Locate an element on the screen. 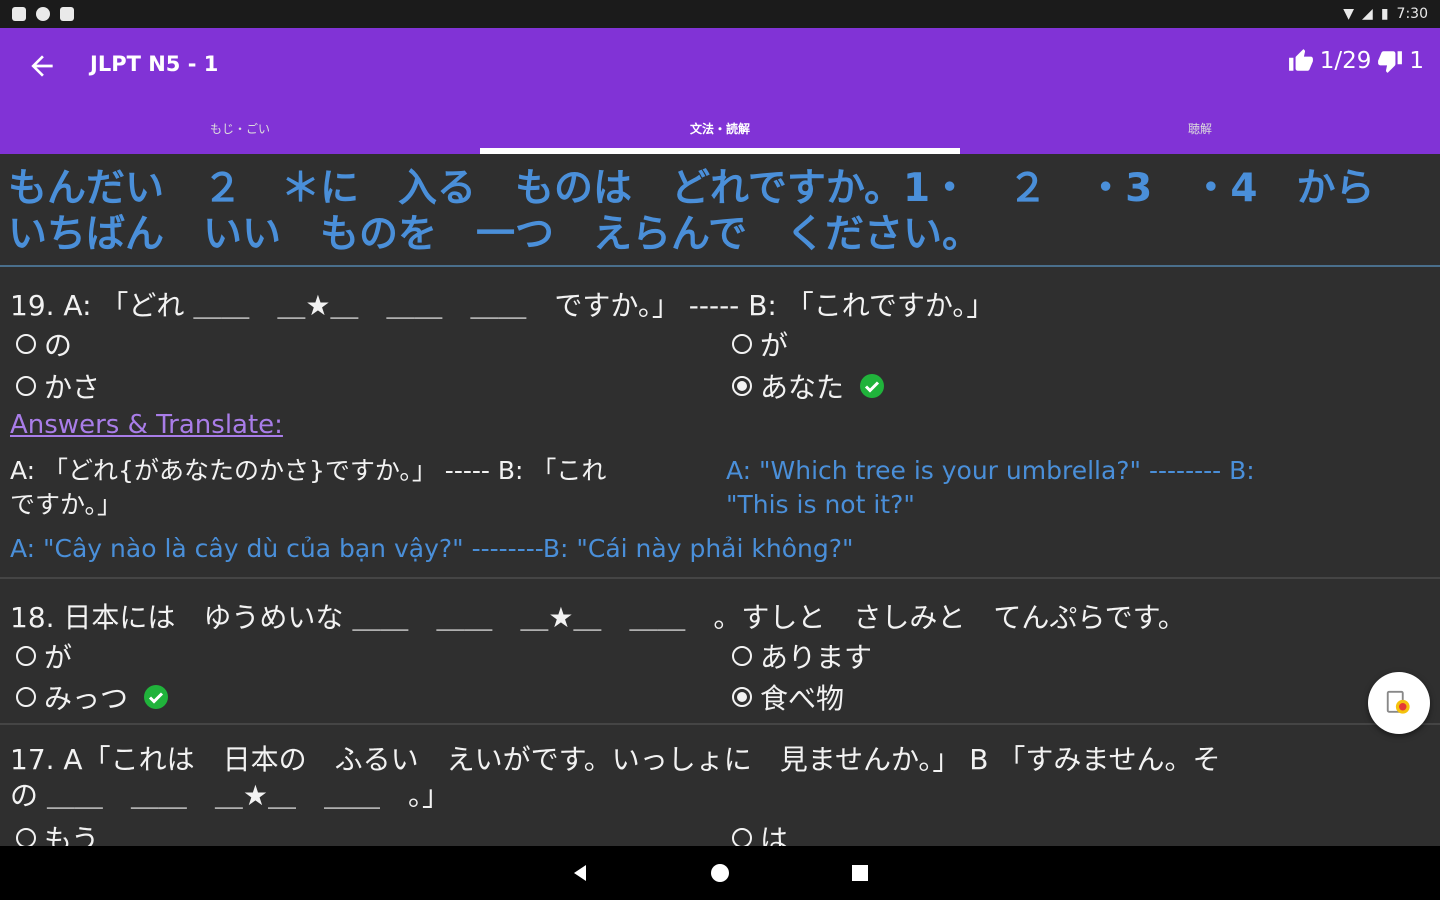 The image size is (1440, 900). tab-listening: 聴解 is located at coordinates (1200, 132).